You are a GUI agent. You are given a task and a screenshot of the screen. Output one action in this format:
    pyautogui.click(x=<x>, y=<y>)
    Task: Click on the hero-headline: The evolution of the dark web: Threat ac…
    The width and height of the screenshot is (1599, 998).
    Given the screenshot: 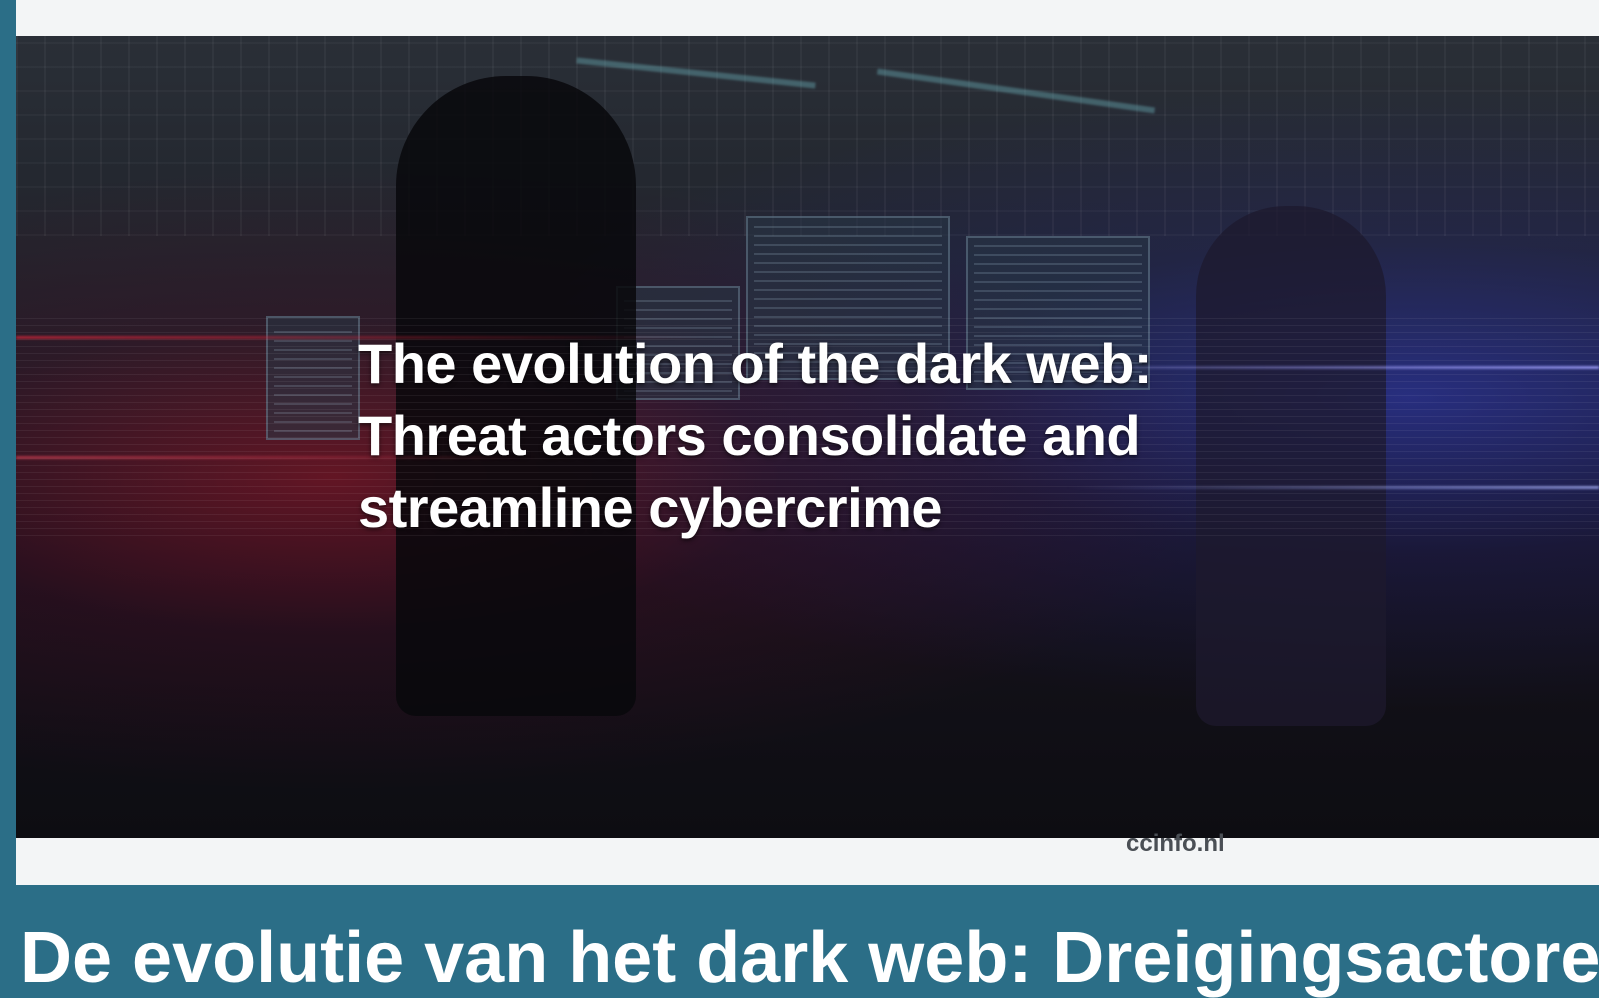 What is the action you would take?
    pyautogui.click(x=798, y=436)
    